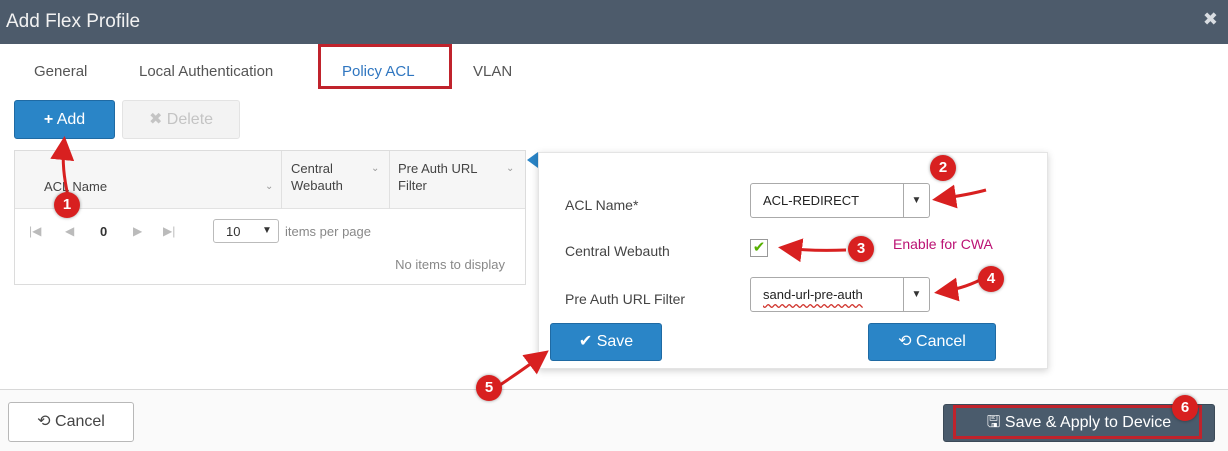 The width and height of the screenshot is (1228, 451). What do you see at coordinates (489, 388) in the screenshot?
I see `annotation-badge-5: 5` at bounding box center [489, 388].